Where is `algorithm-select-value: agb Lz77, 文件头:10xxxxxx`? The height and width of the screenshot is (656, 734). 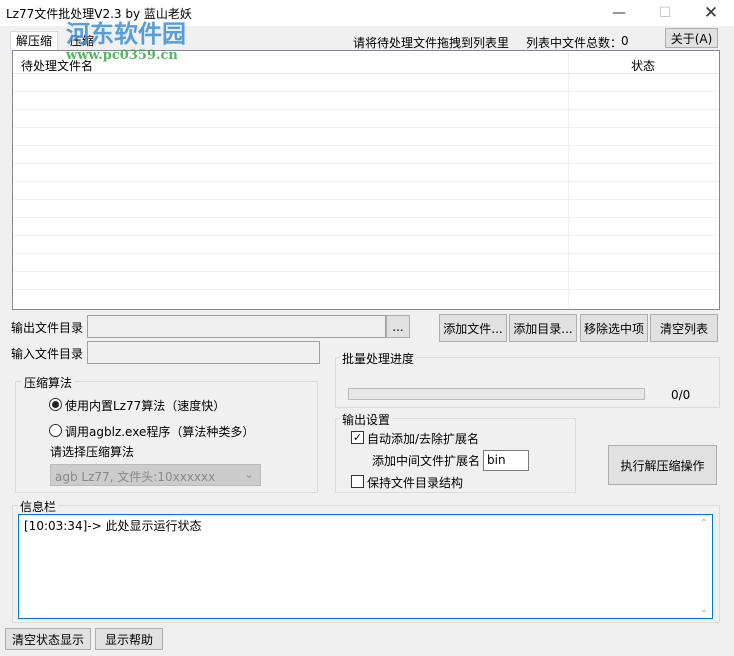
algorithm-select-value: agb Lz77, 文件头:10xxxxxx is located at coordinates (135, 477).